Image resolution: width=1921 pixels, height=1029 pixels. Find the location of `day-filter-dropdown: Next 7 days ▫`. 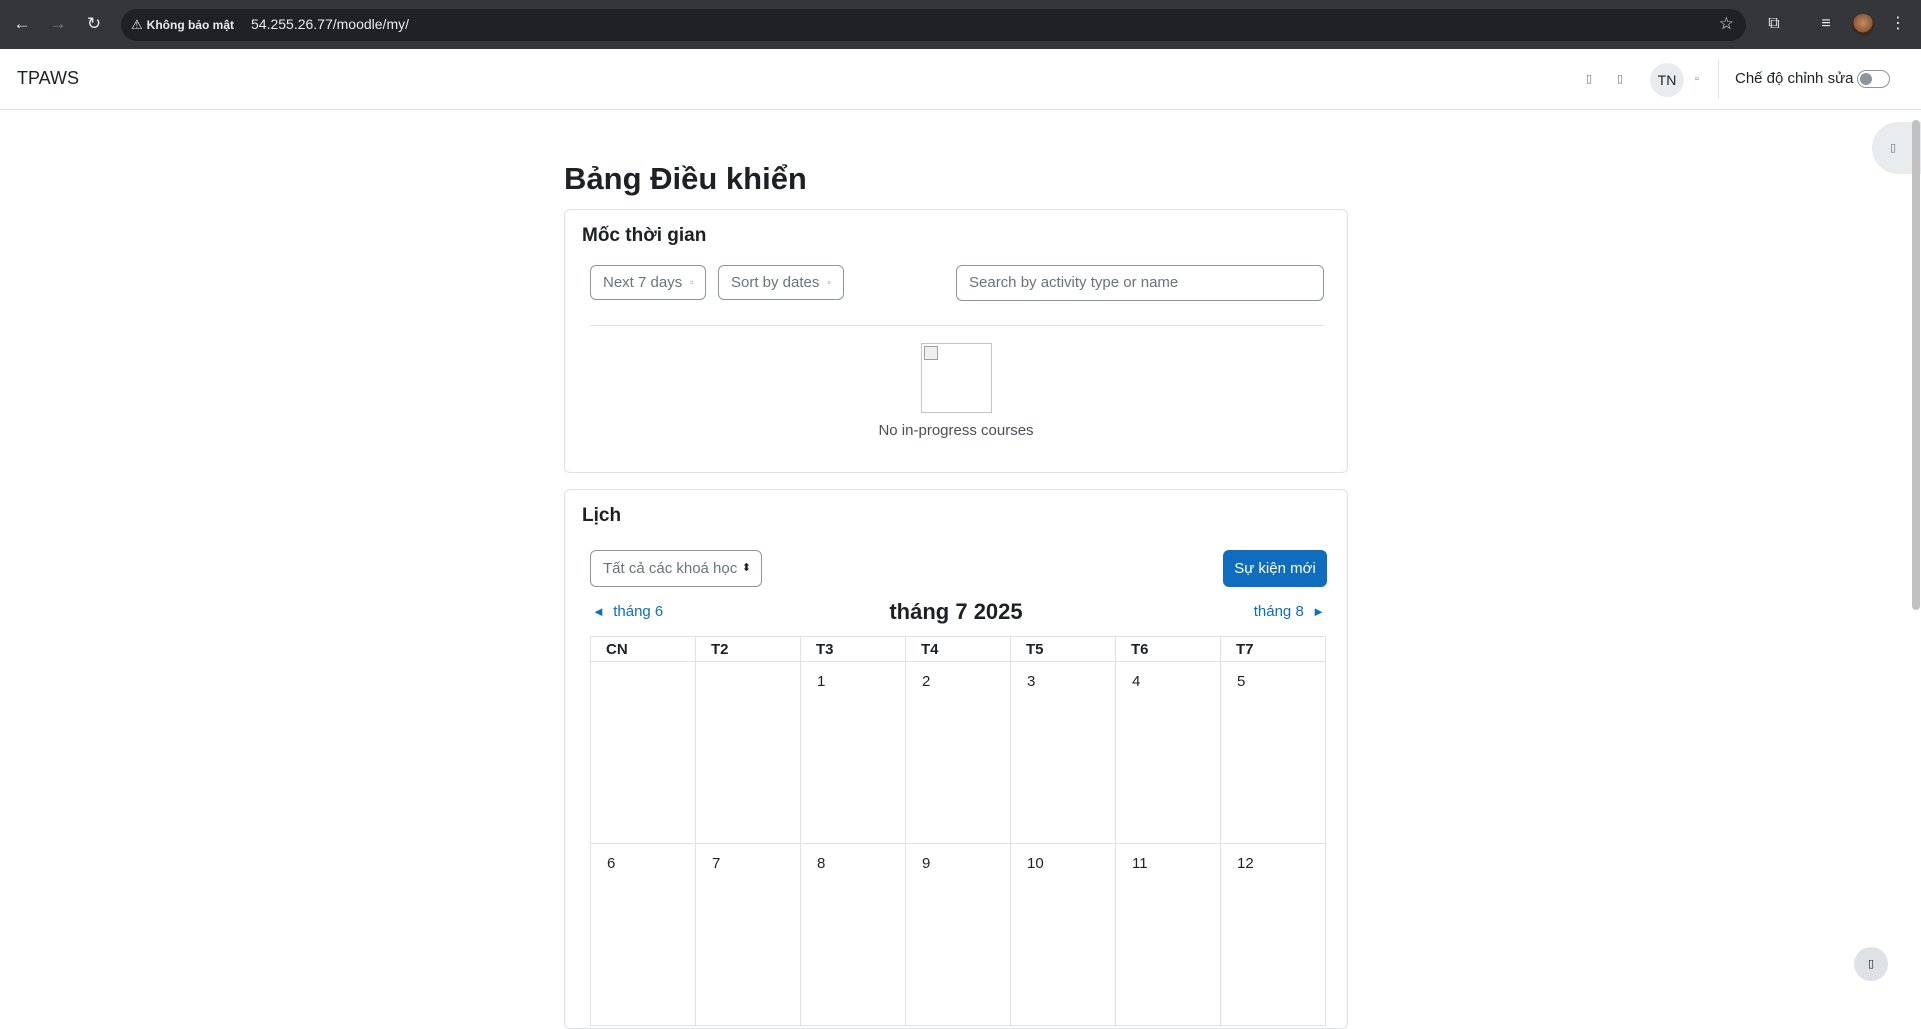

day-filter-dropdown: Next 7 days ▫ is located at coordinates (648, 282).